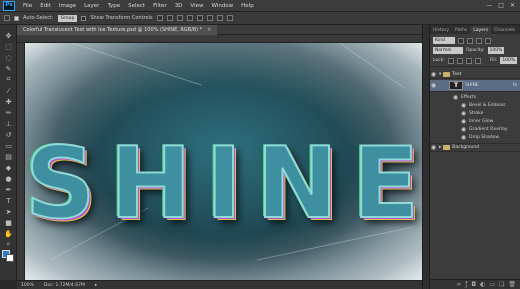 The image size is (520, 289). I want to click on kind-filter-dropdown: Kind, so click(444, 40).